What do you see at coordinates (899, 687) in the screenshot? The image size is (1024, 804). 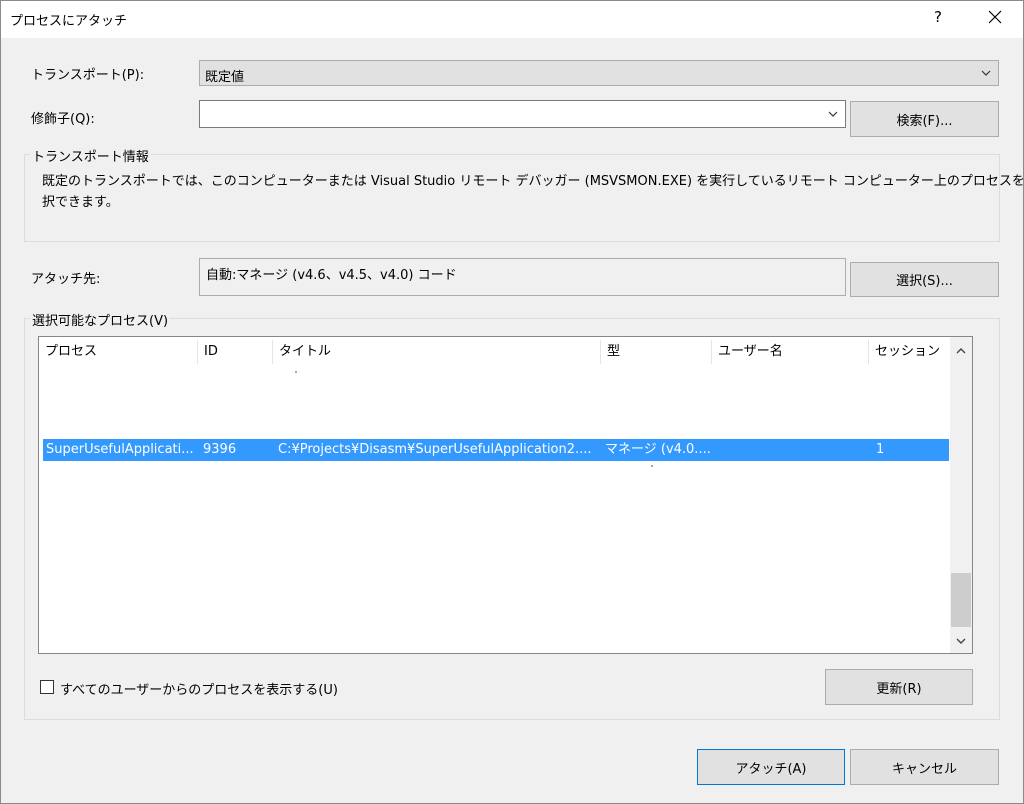 I see `refresh-button: 更新(R)` at bounding box center [899, 687].